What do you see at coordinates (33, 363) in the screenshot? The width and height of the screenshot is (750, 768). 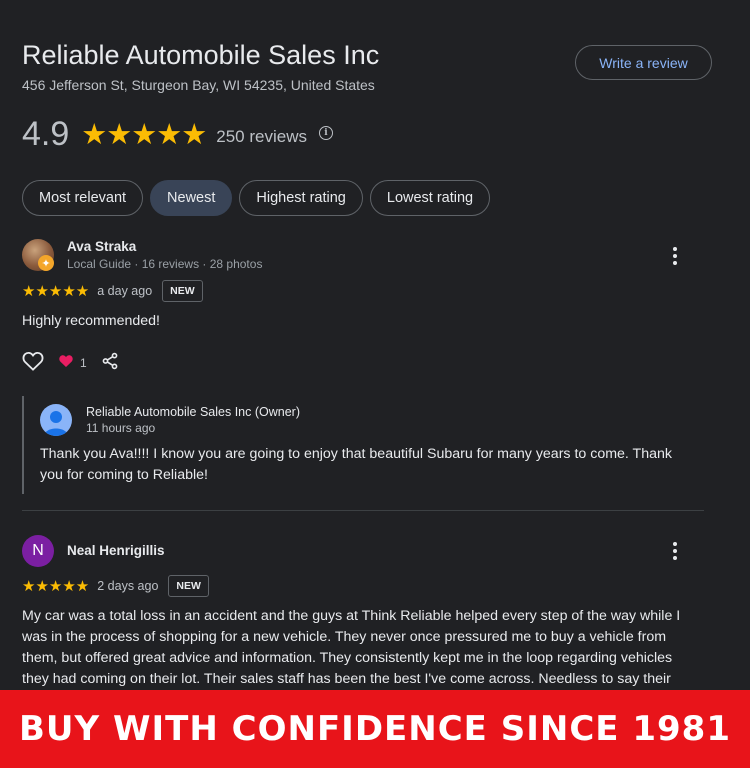 I see `like-heart-icon` at bounding box center [33, 363].